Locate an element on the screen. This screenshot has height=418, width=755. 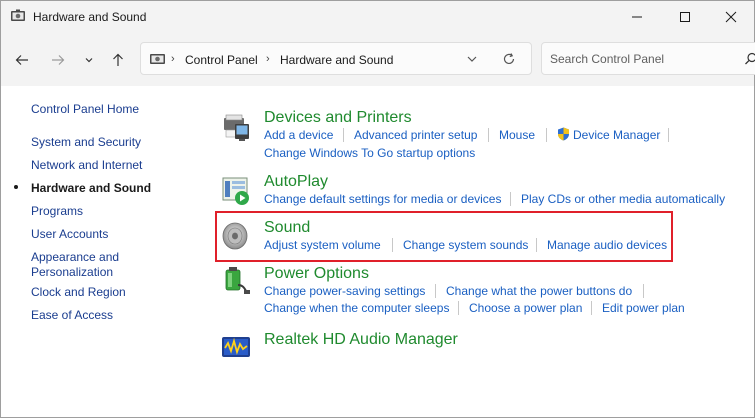
advanced-printer-setup-link: Advanced printer setup is located at coordinates (415, 135).